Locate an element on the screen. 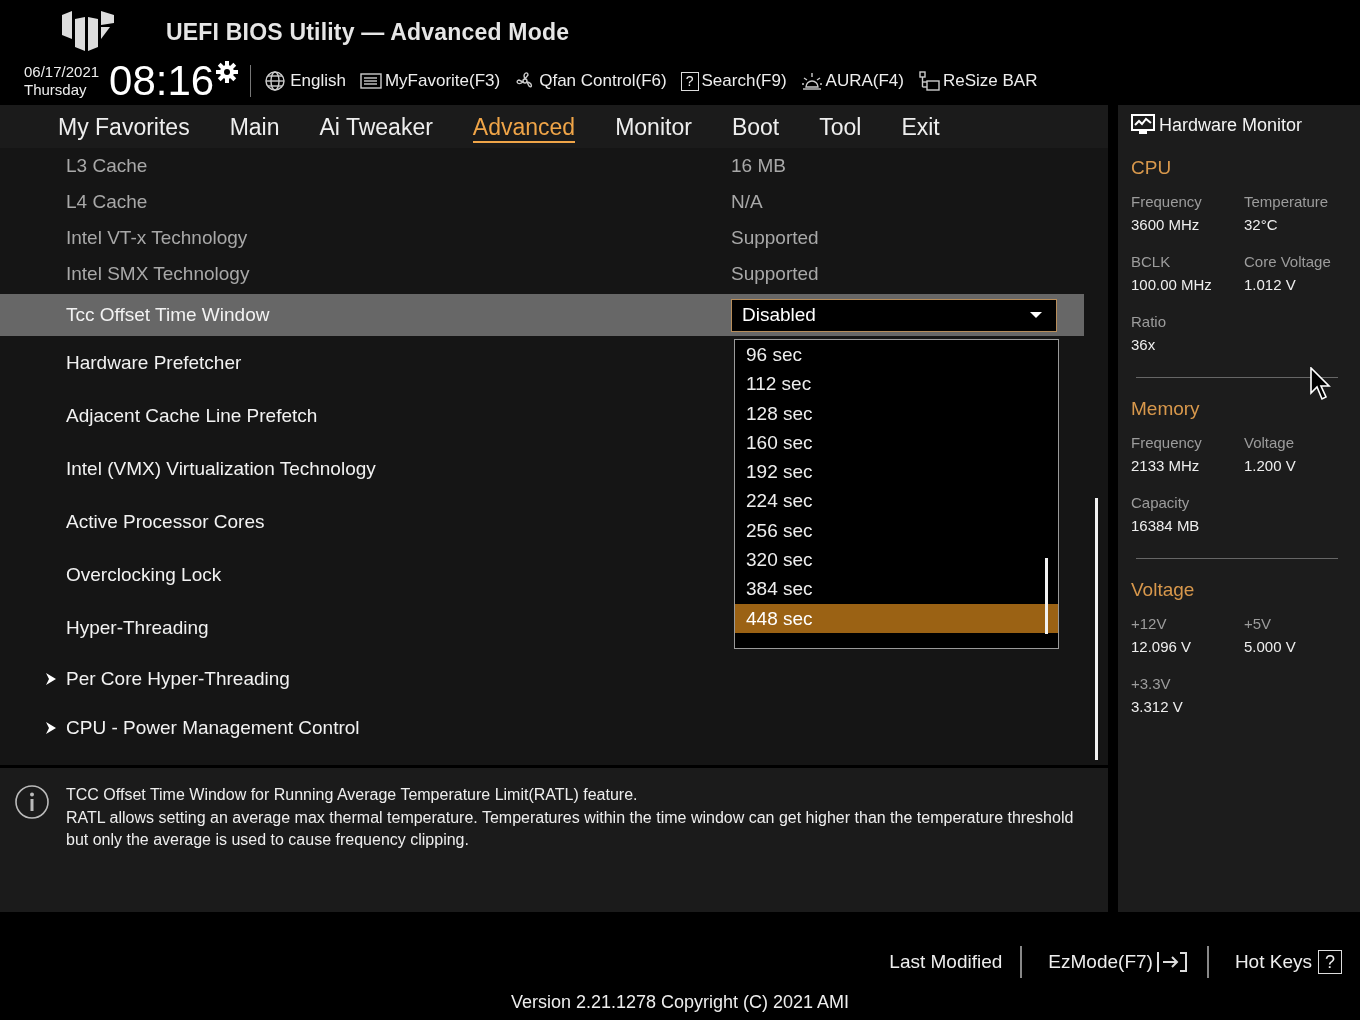  setting-label: Intel (VMX) Virtualization Technology is located at coordinates (398, 468).